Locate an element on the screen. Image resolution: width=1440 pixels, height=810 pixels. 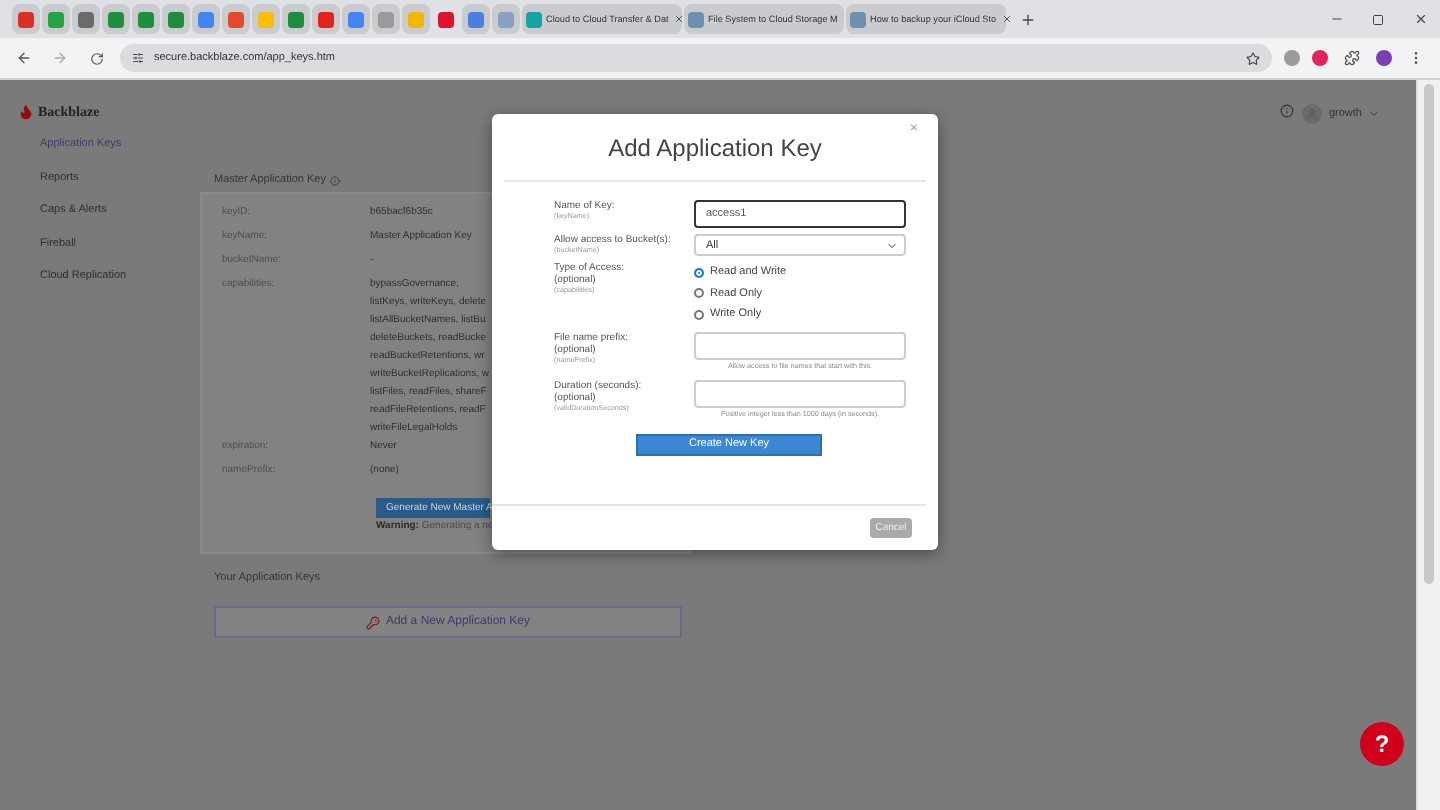
forward-icon is located at coordinates (60, 58).